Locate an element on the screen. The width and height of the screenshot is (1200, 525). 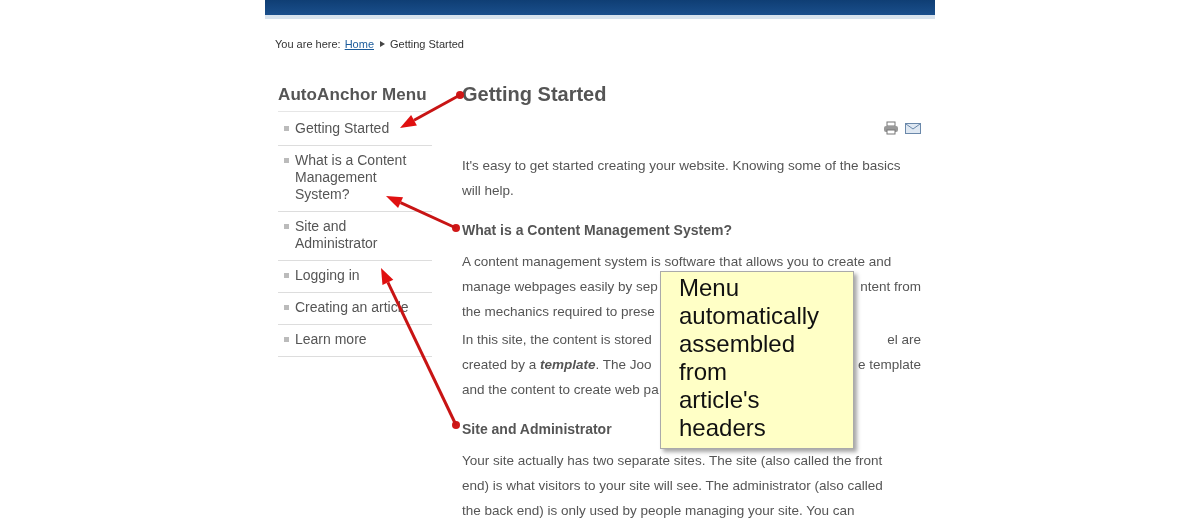
paragraph-line: will help. is located at coordinates (488, 191).